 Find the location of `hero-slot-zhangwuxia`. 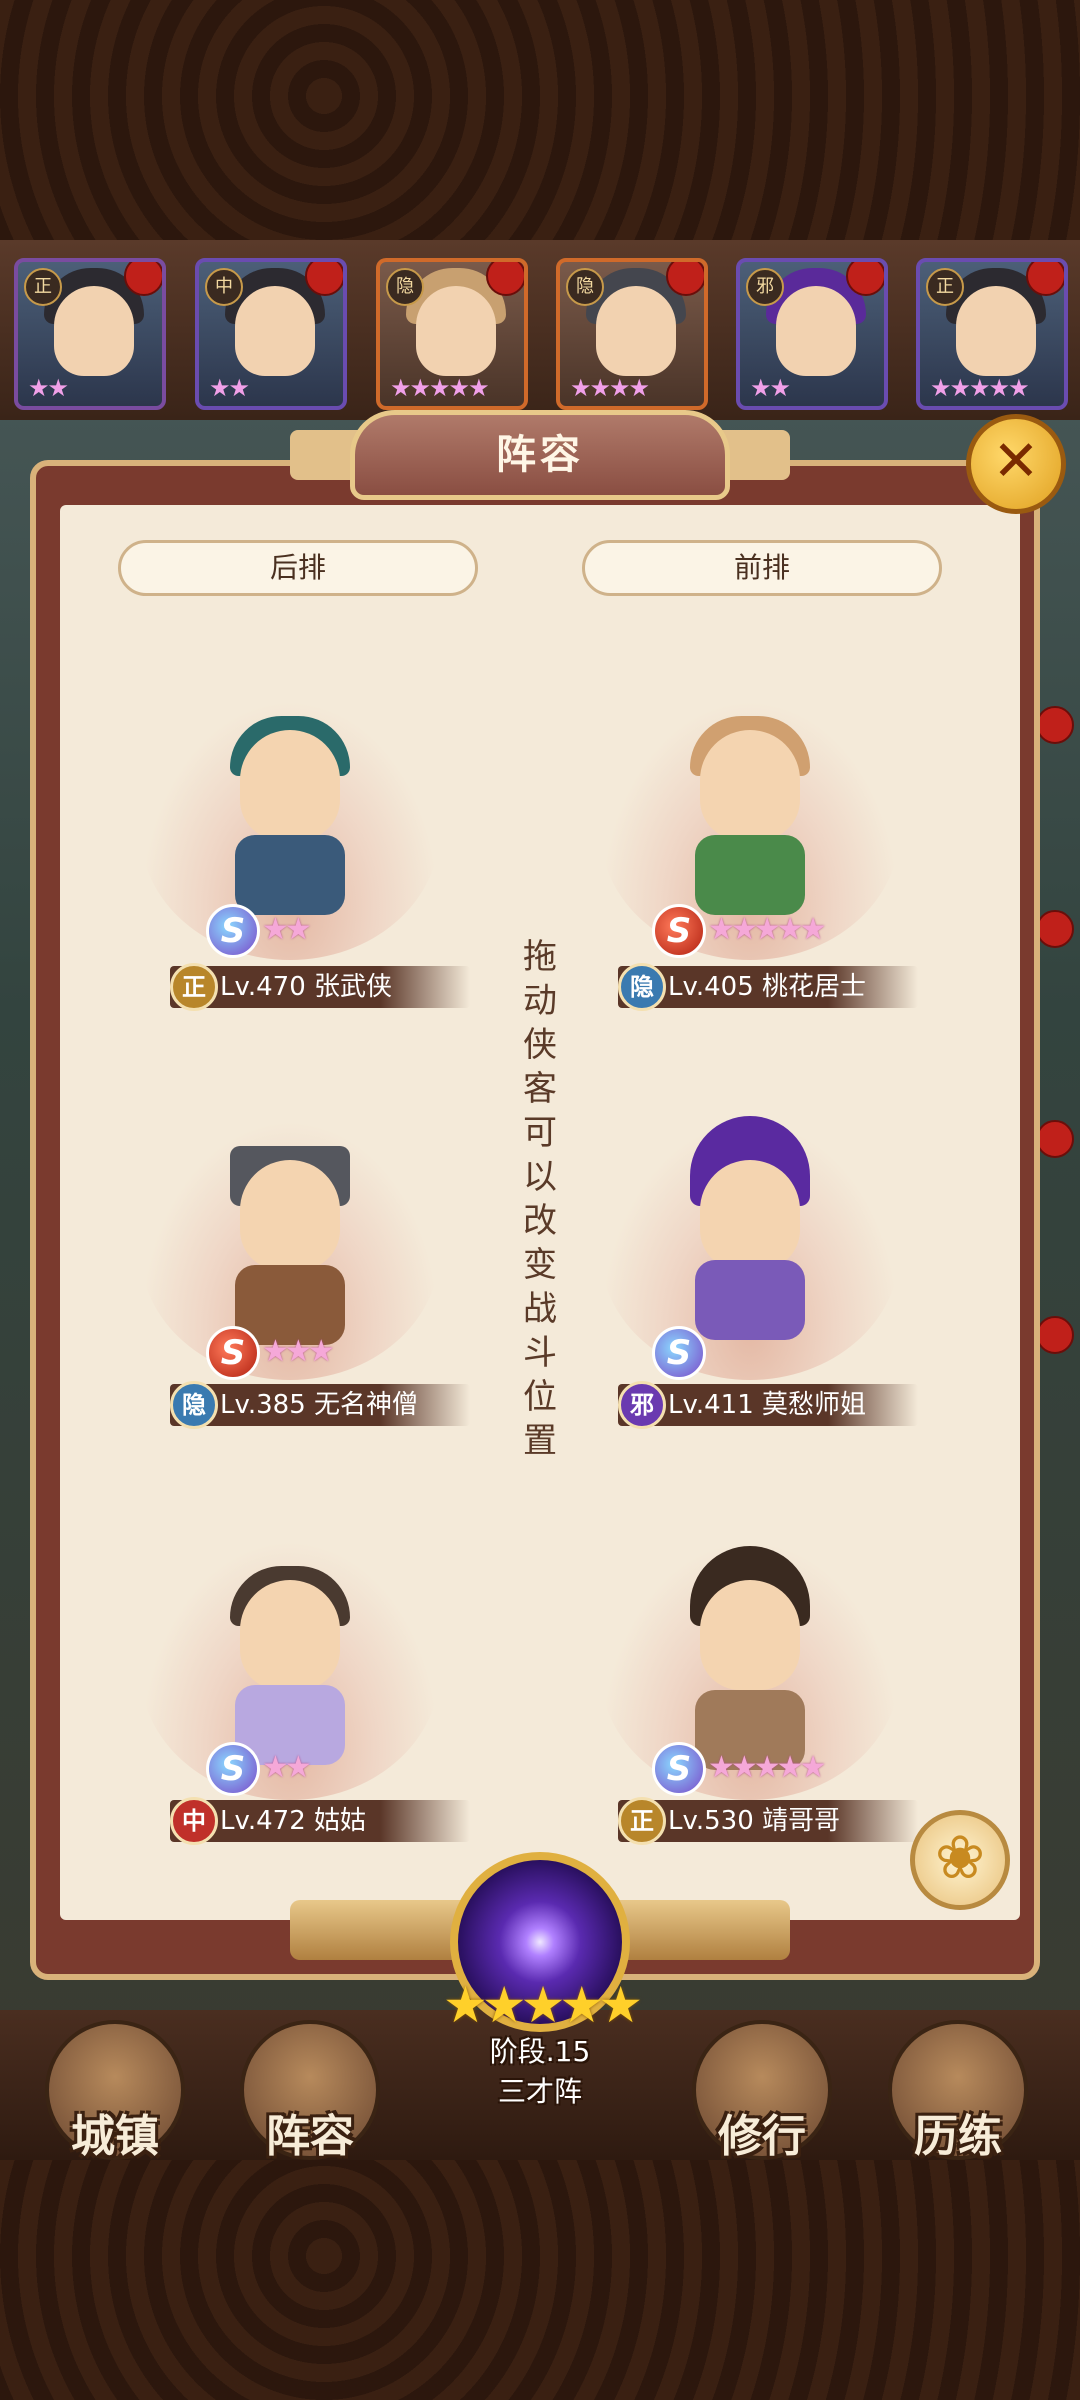

hero-slot-zhangwuxia is located at coordinates (290, 823).